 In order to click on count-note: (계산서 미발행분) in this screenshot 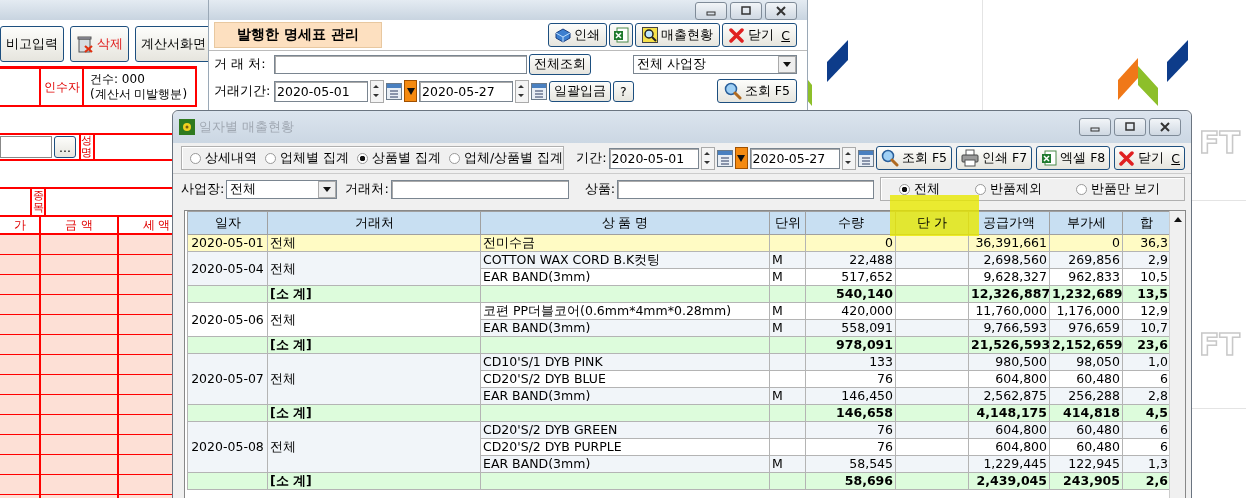, I will do `click(139, 94)`.